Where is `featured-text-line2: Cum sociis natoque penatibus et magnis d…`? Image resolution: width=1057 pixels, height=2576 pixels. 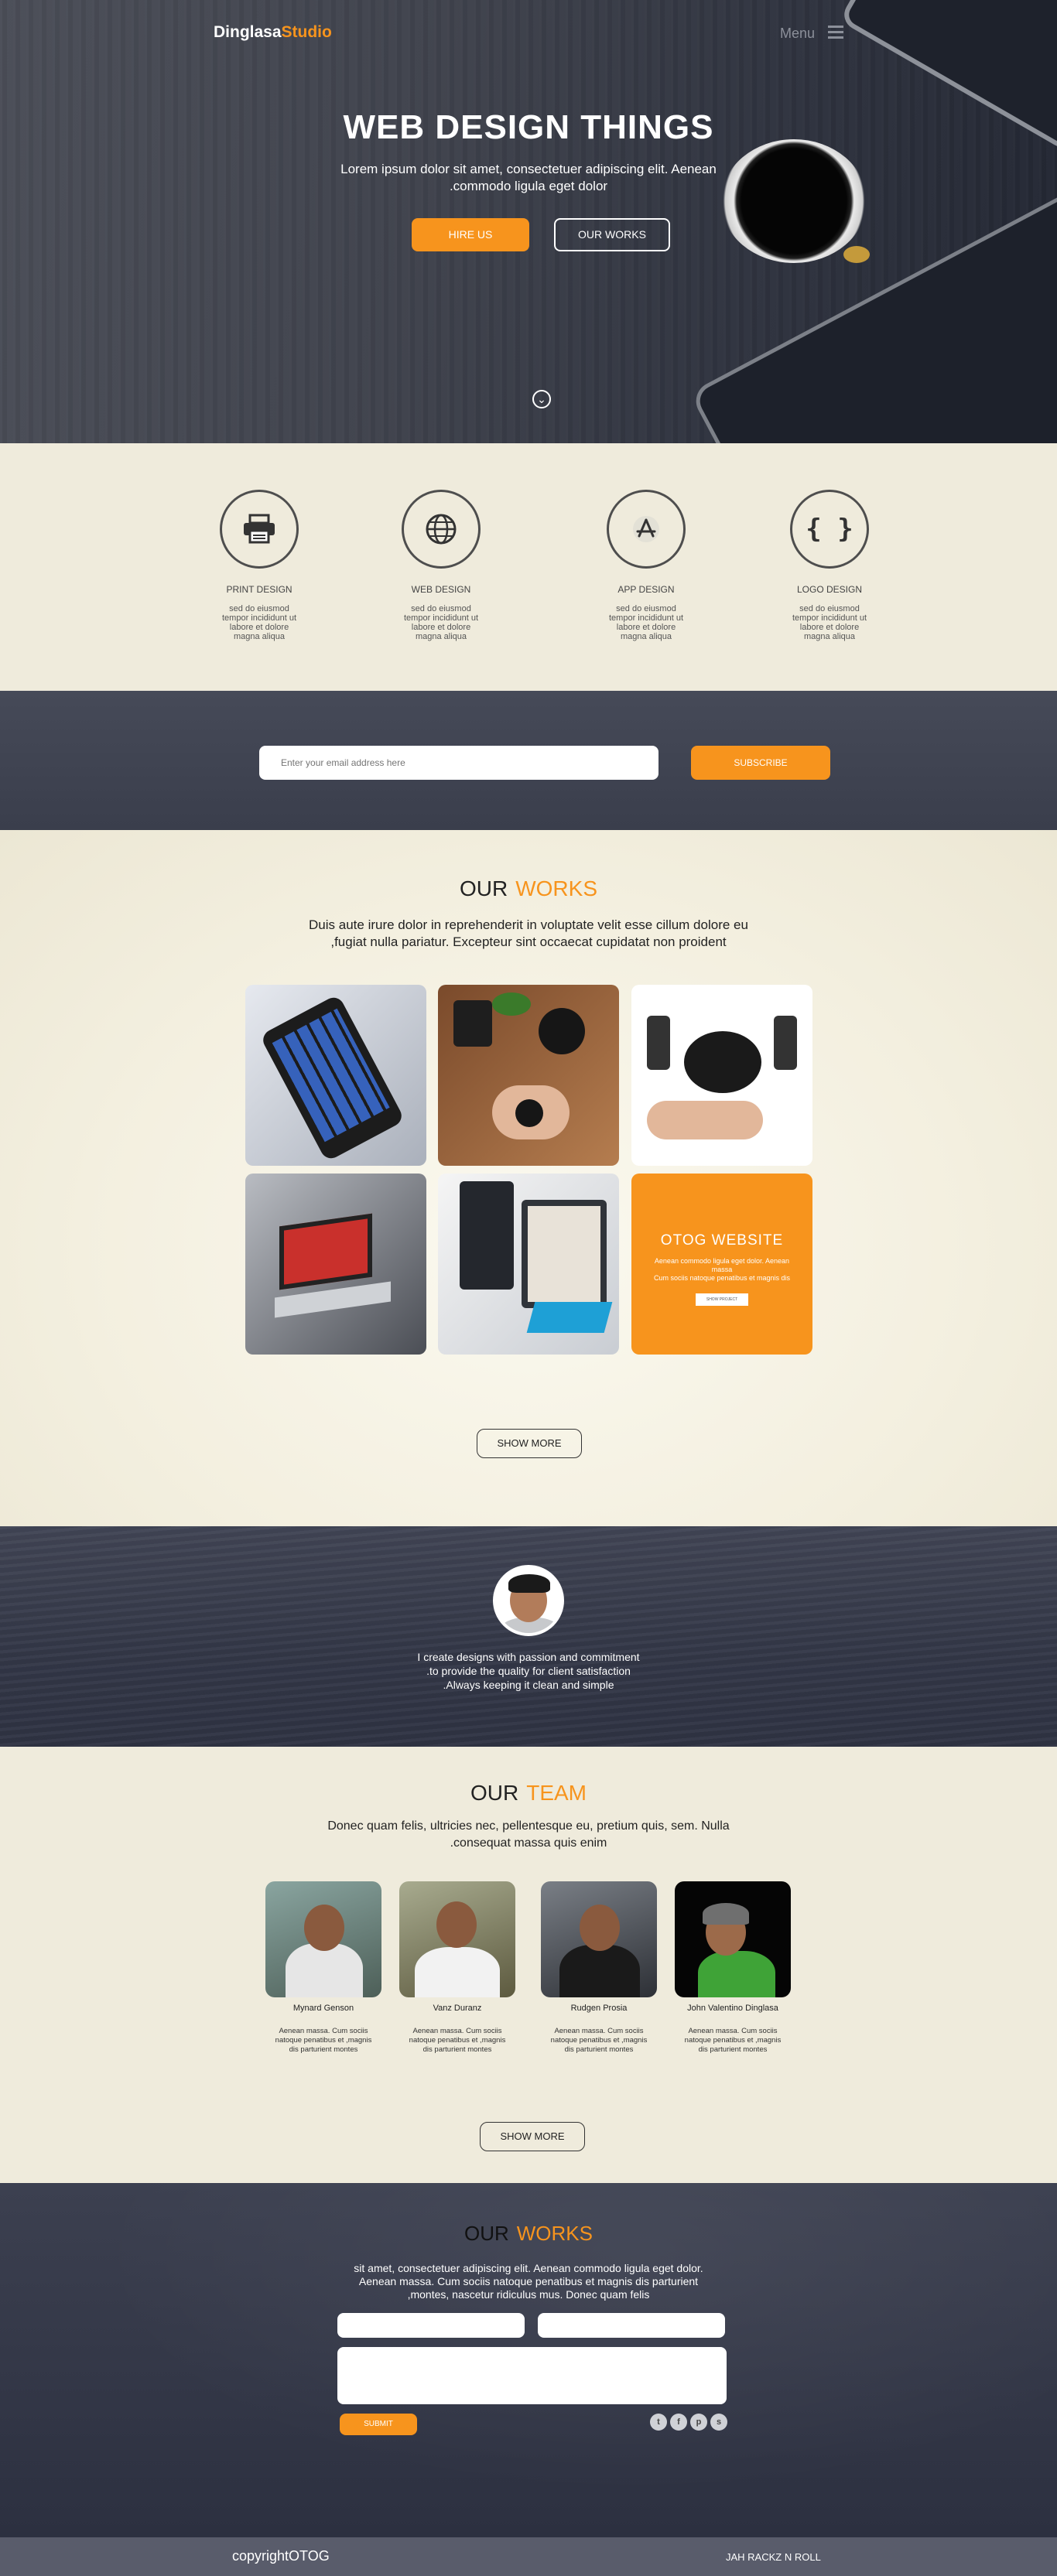 featured-text-line2: Cum sociis natoque penatibus et magnis d… is located at coordinates (722, 1278).